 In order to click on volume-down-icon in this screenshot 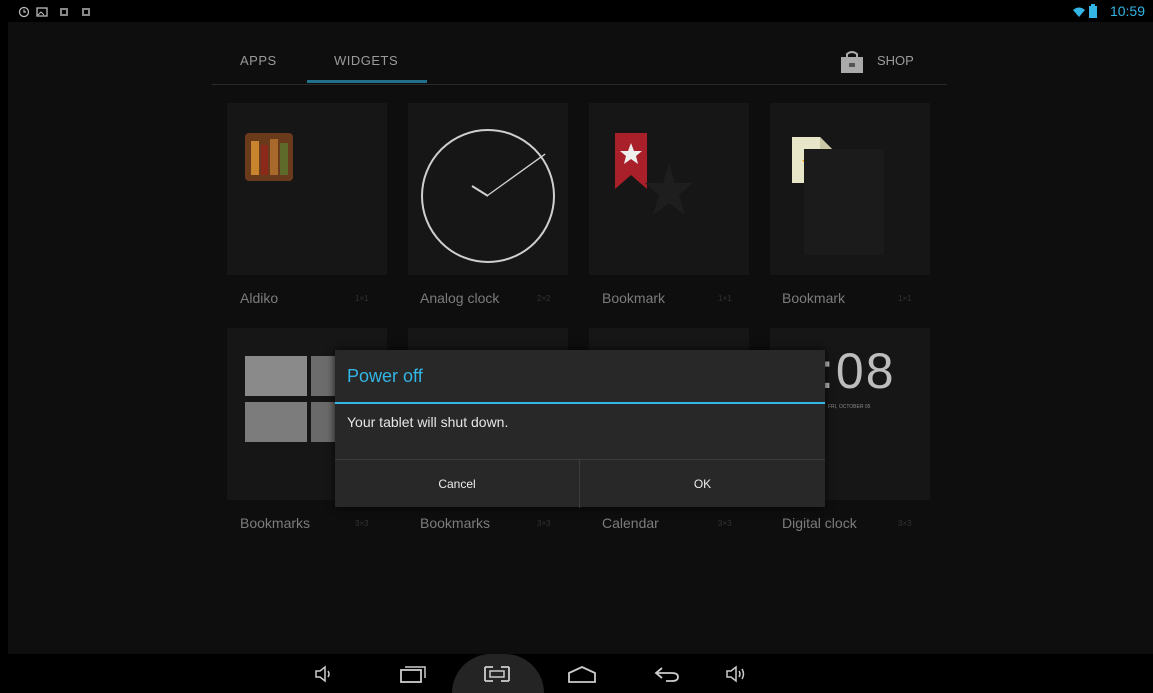, I will do `click(324, 674)`.